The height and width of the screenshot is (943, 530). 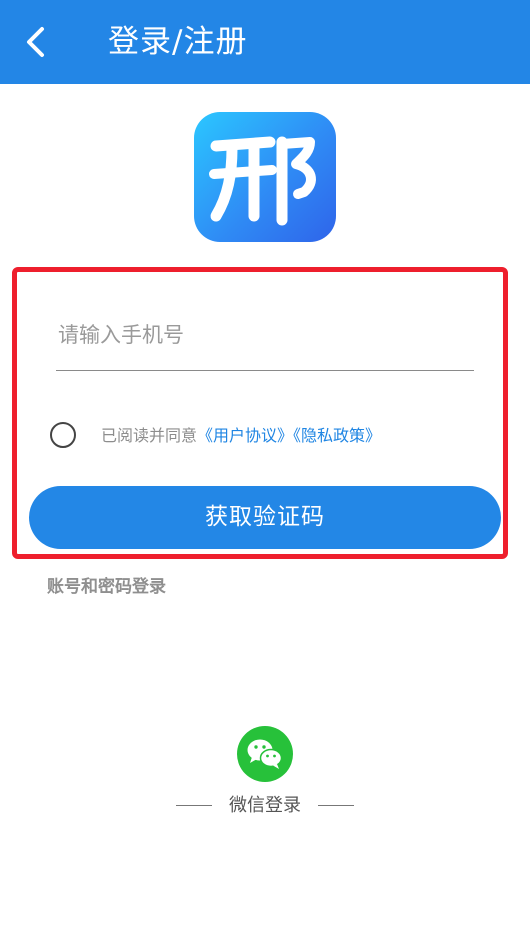 I want to click on user-agreement-link: 《用户协议》, so click(x=245, y=435).